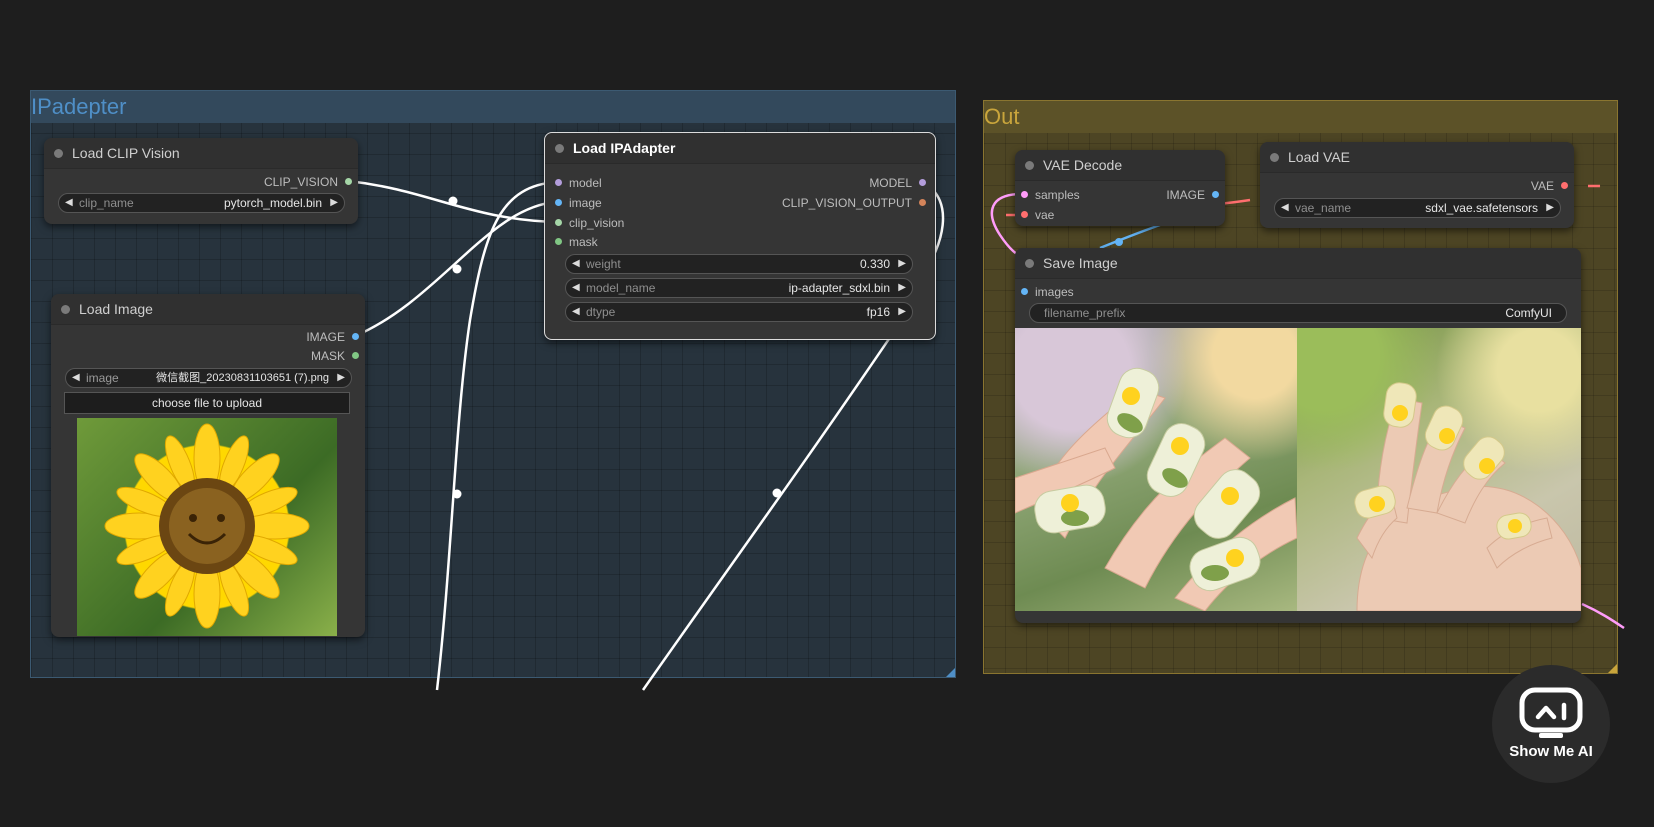 This screenshot has width=1654, height=827. I want to click on widget-vae-name: ◀ vae_name sdxl_vae.safetensors ▶, so click(1417, 208).